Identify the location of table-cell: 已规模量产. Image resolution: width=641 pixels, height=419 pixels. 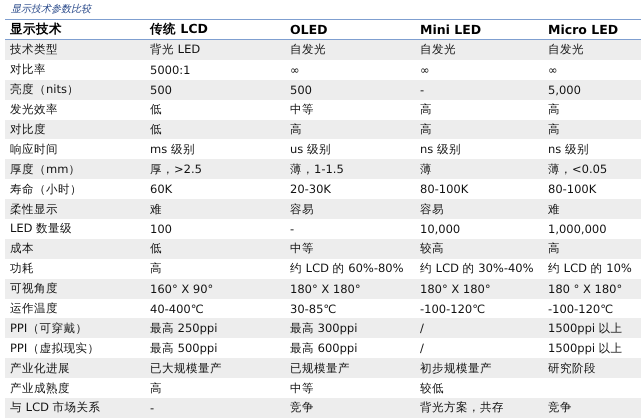
(350, 368).